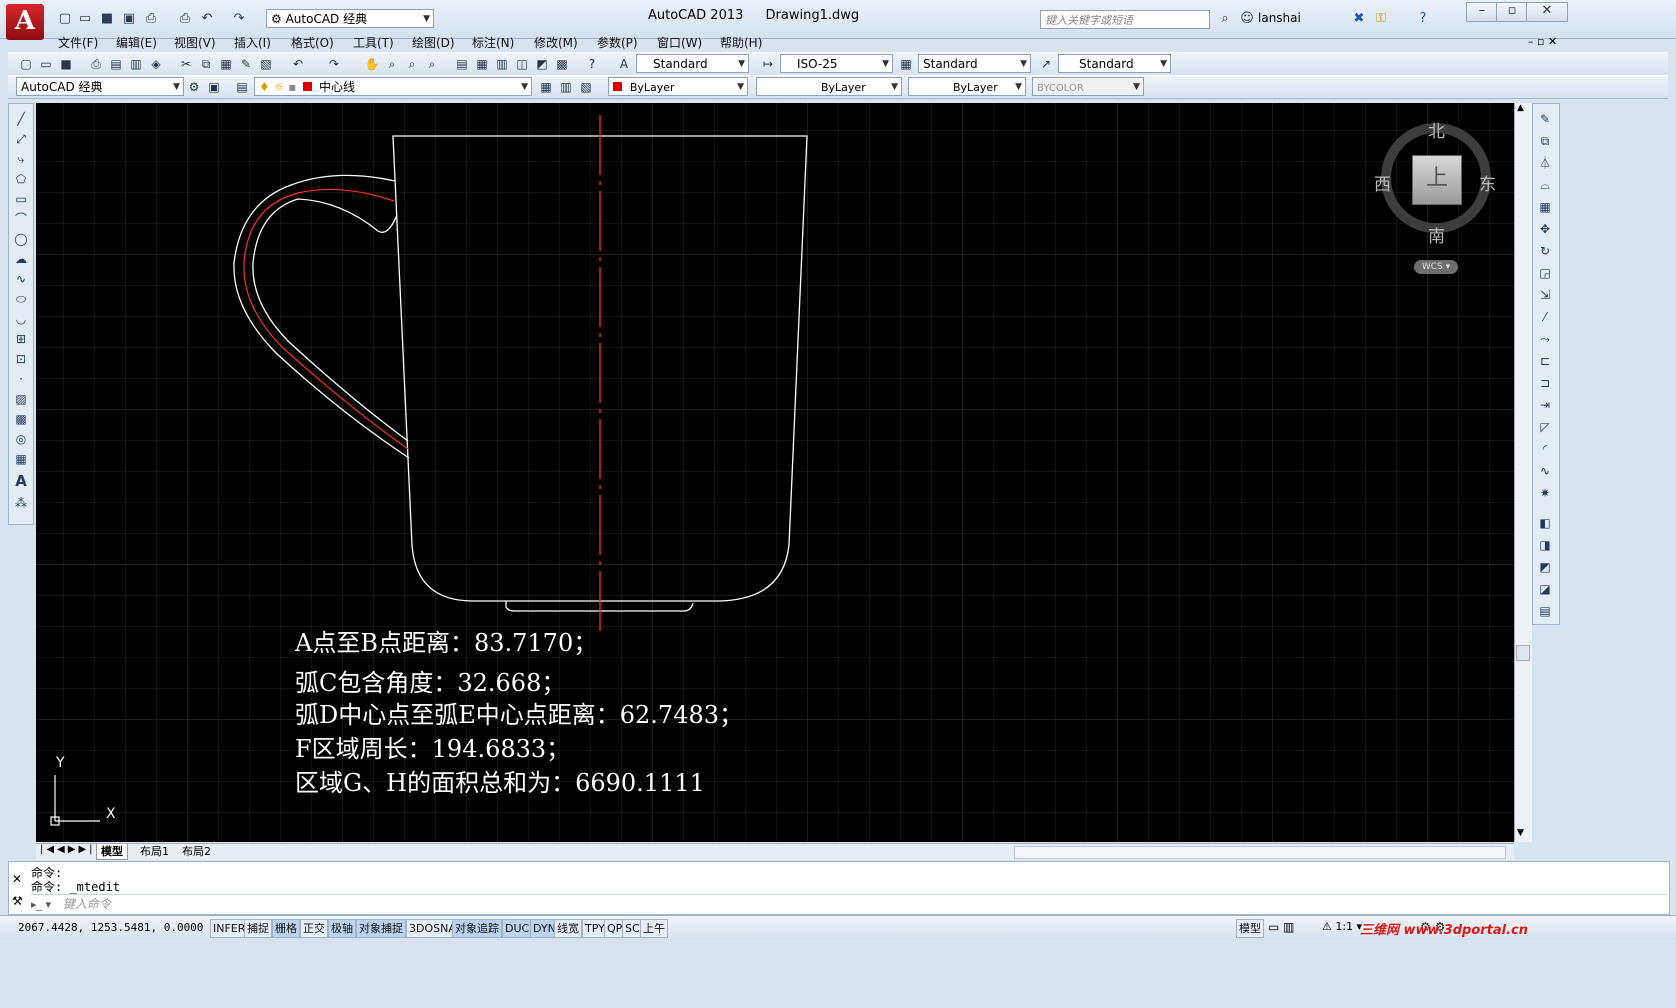 Image resolution: width=1676 pixels, height=1008 pixels. What do you see at coordinates (433, 43) in the screenshot?
I see `menu-draw: 绘图(D)` at bounding box center [433, 43].